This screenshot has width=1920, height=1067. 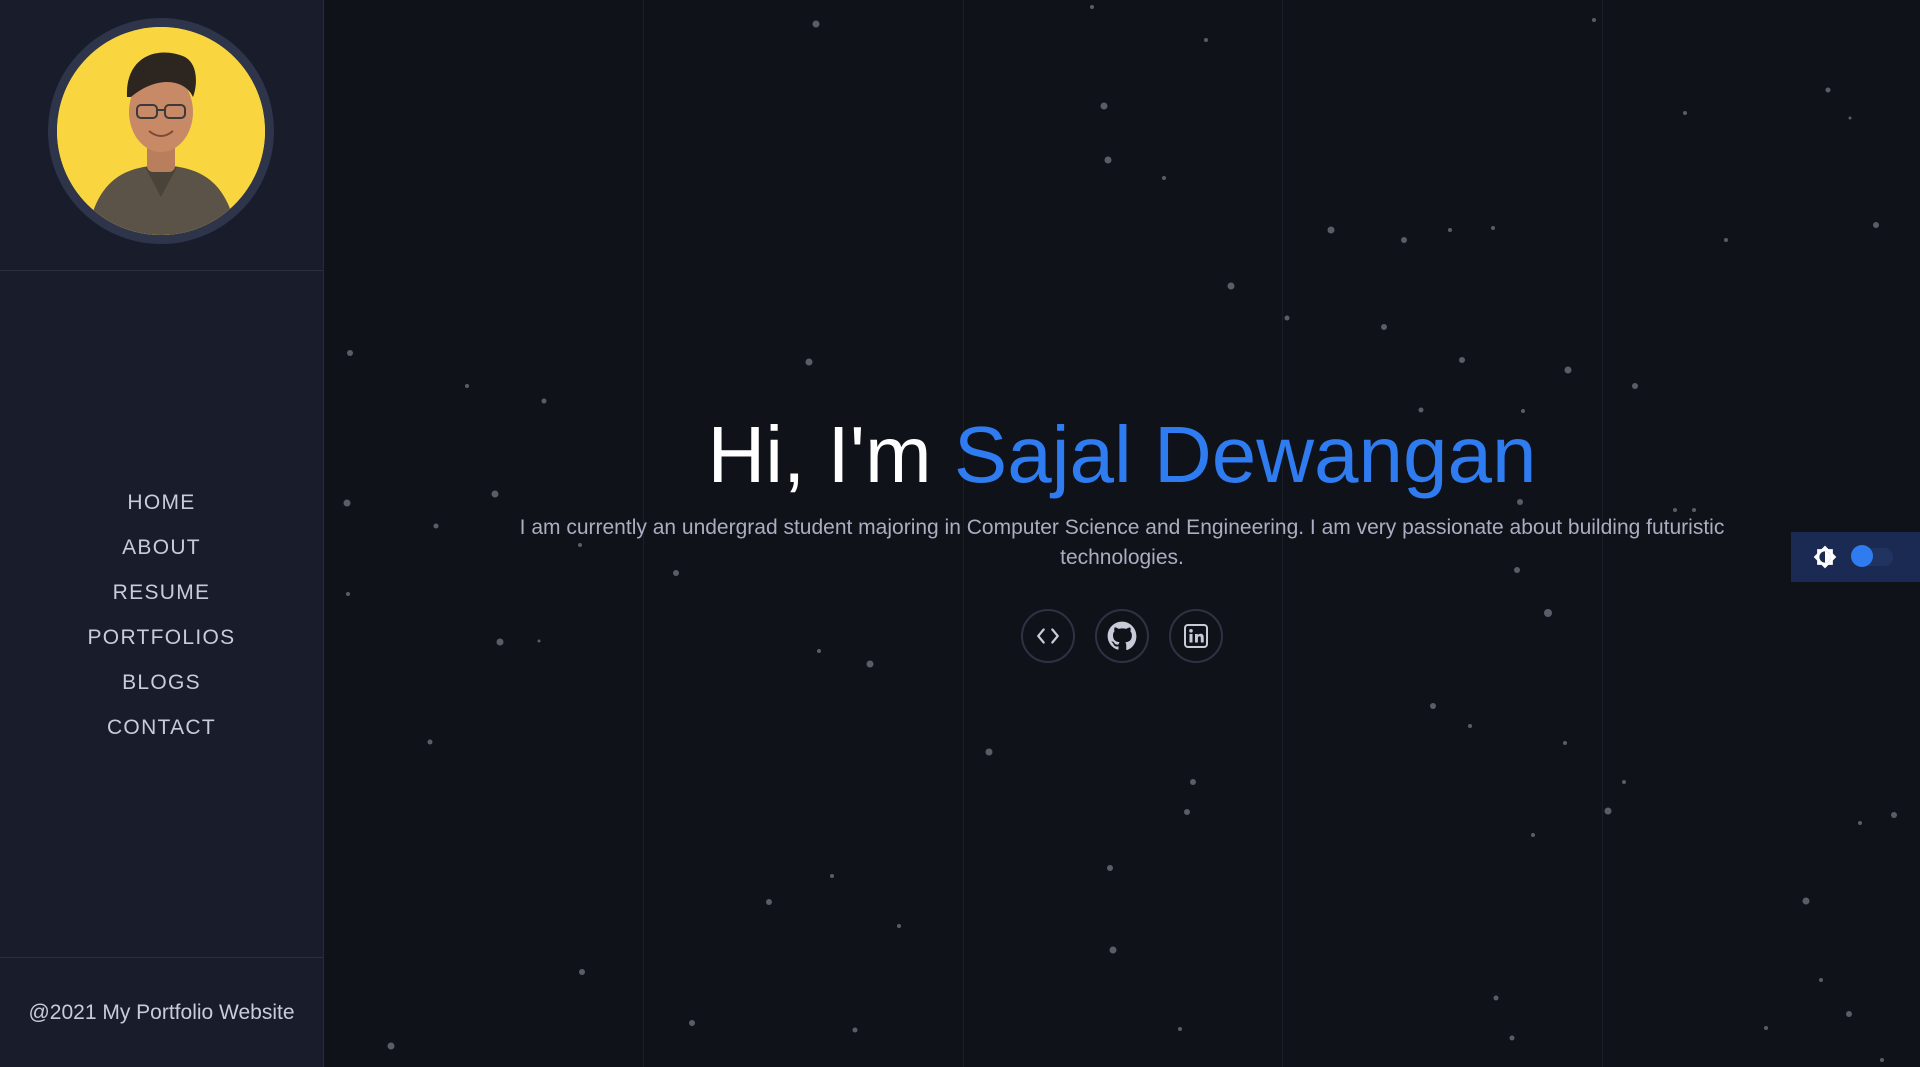 What do you see at coordinates (161, 727) in the screenshot?
I see `nav-item-contact: CONTACT` at bounding box center [161, 727].